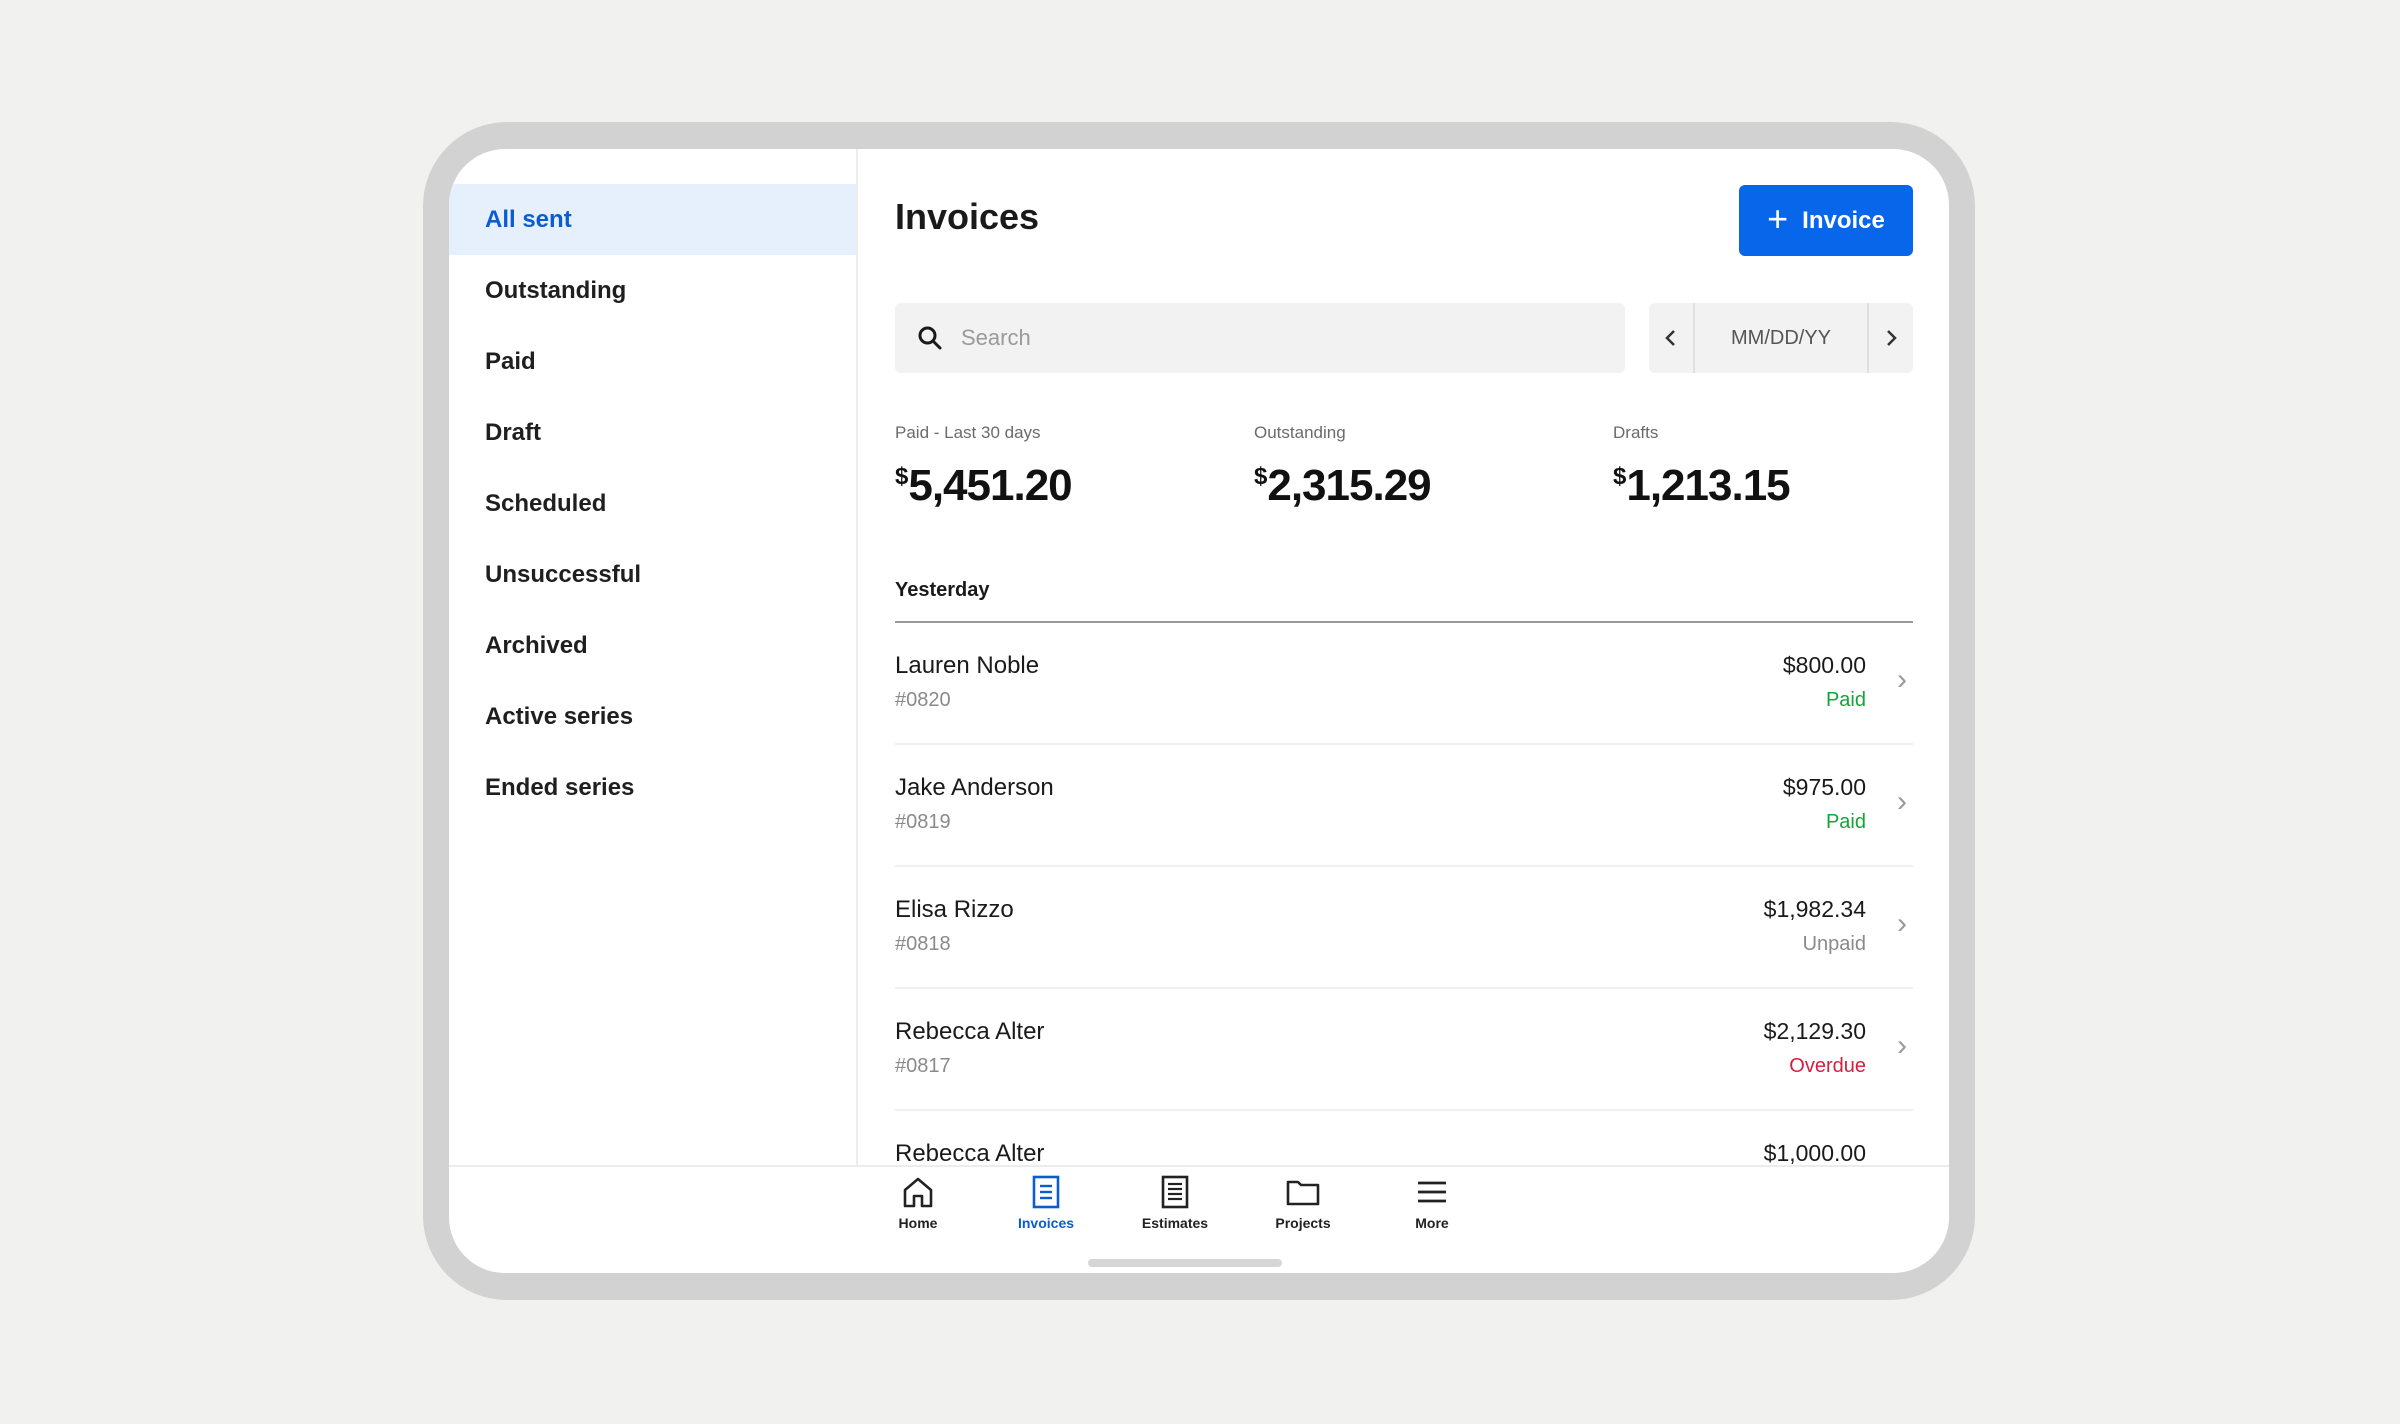 The image size is (2400, 1424). What do you see at coordinates (990, 485) in the screenshot?
I see `stat-amount: 5,451.20` at bounding box center [990, 485].